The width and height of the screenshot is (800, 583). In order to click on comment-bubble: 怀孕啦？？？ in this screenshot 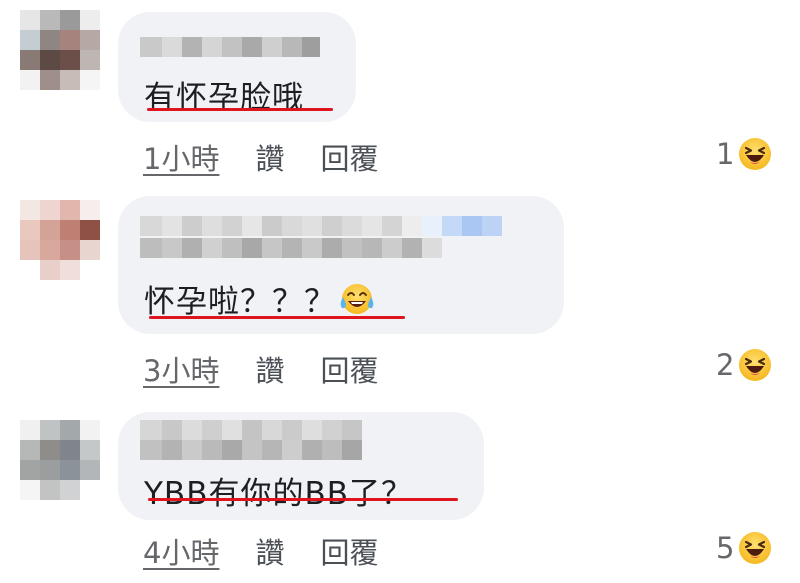, I will do `click(341, 265)`.